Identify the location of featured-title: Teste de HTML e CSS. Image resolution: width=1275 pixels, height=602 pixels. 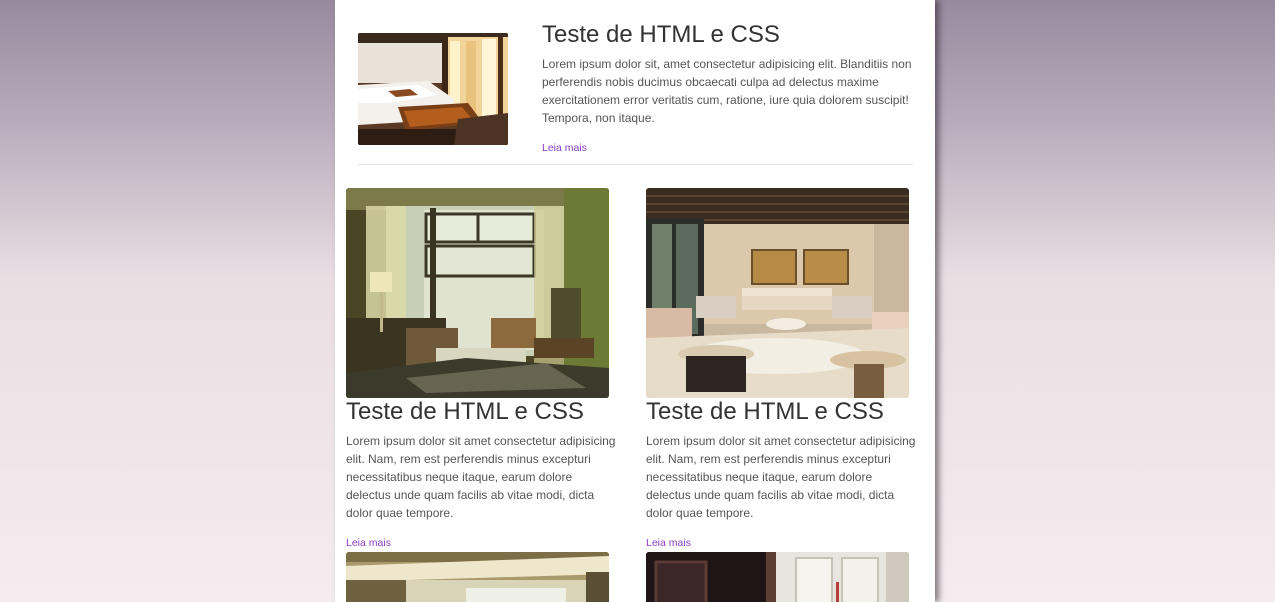
(661, 34).